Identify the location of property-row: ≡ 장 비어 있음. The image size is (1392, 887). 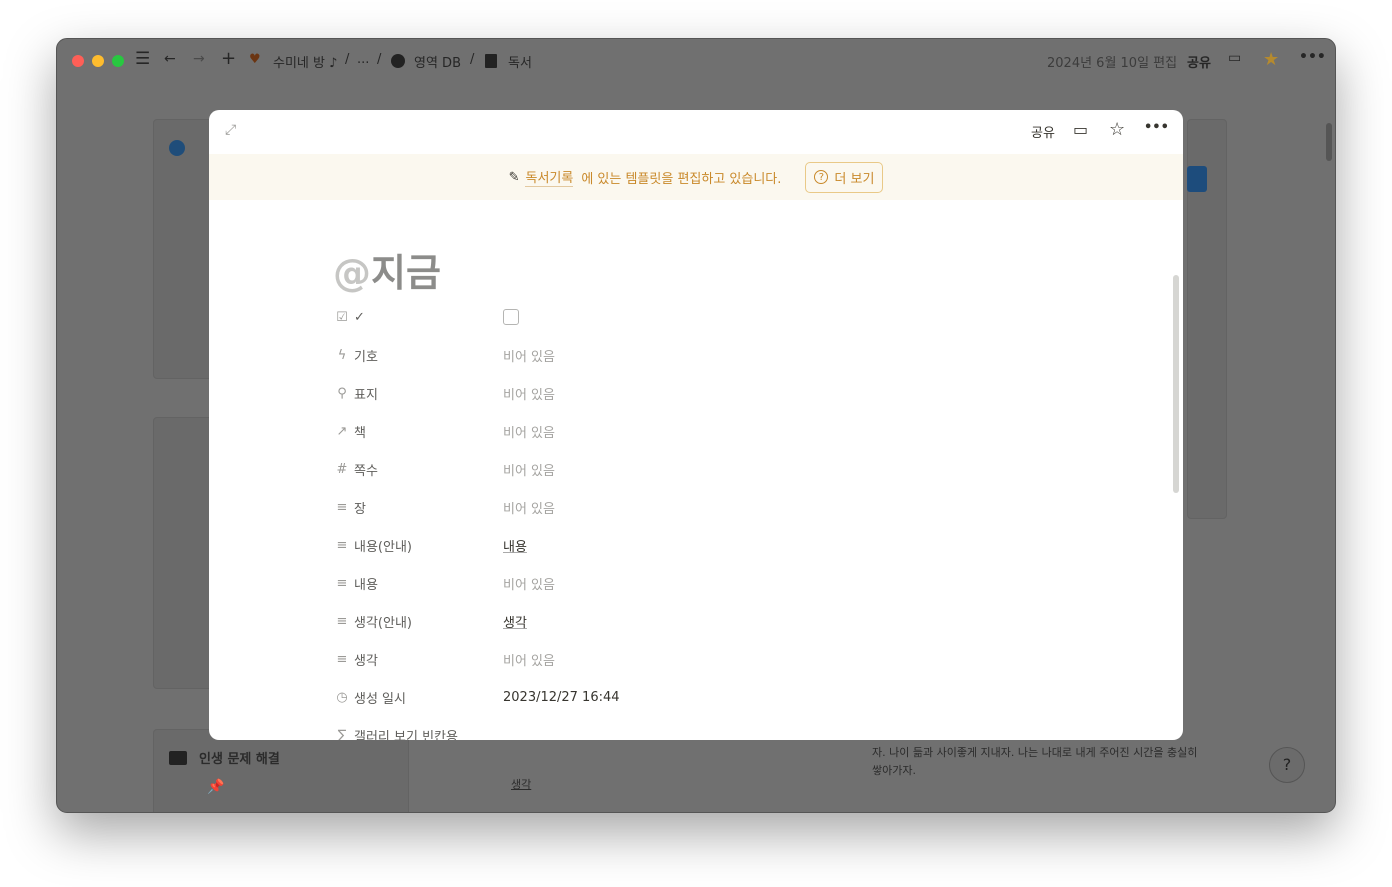
(635, 507).